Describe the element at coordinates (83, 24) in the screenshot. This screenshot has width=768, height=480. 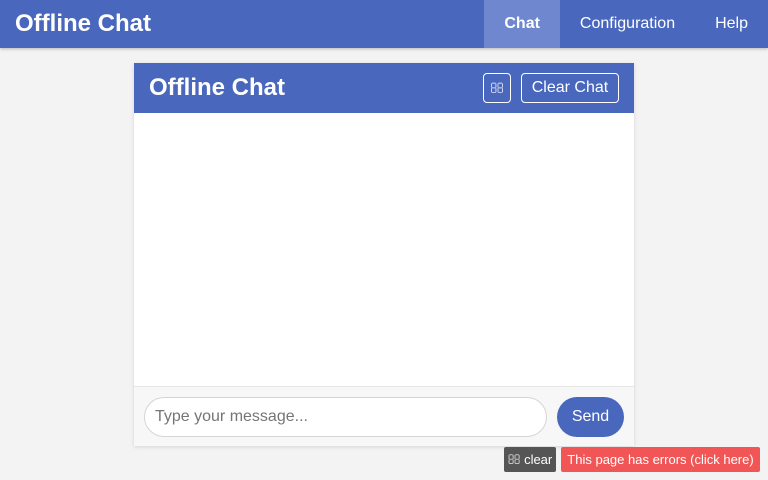
I see `app-brand: Offline Chat` at that location.